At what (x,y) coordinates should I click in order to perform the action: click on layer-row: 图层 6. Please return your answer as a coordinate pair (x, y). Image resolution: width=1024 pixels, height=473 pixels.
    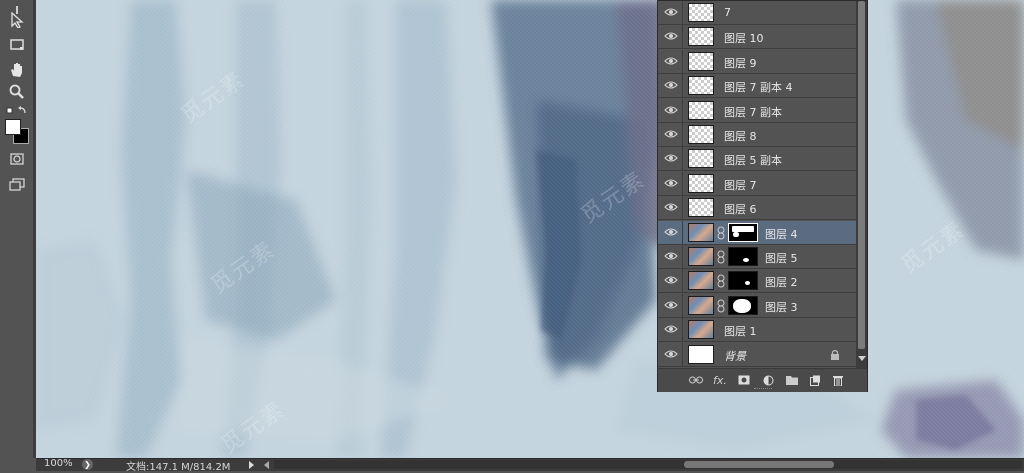
    Looking at the image, I should click on (757, 208).